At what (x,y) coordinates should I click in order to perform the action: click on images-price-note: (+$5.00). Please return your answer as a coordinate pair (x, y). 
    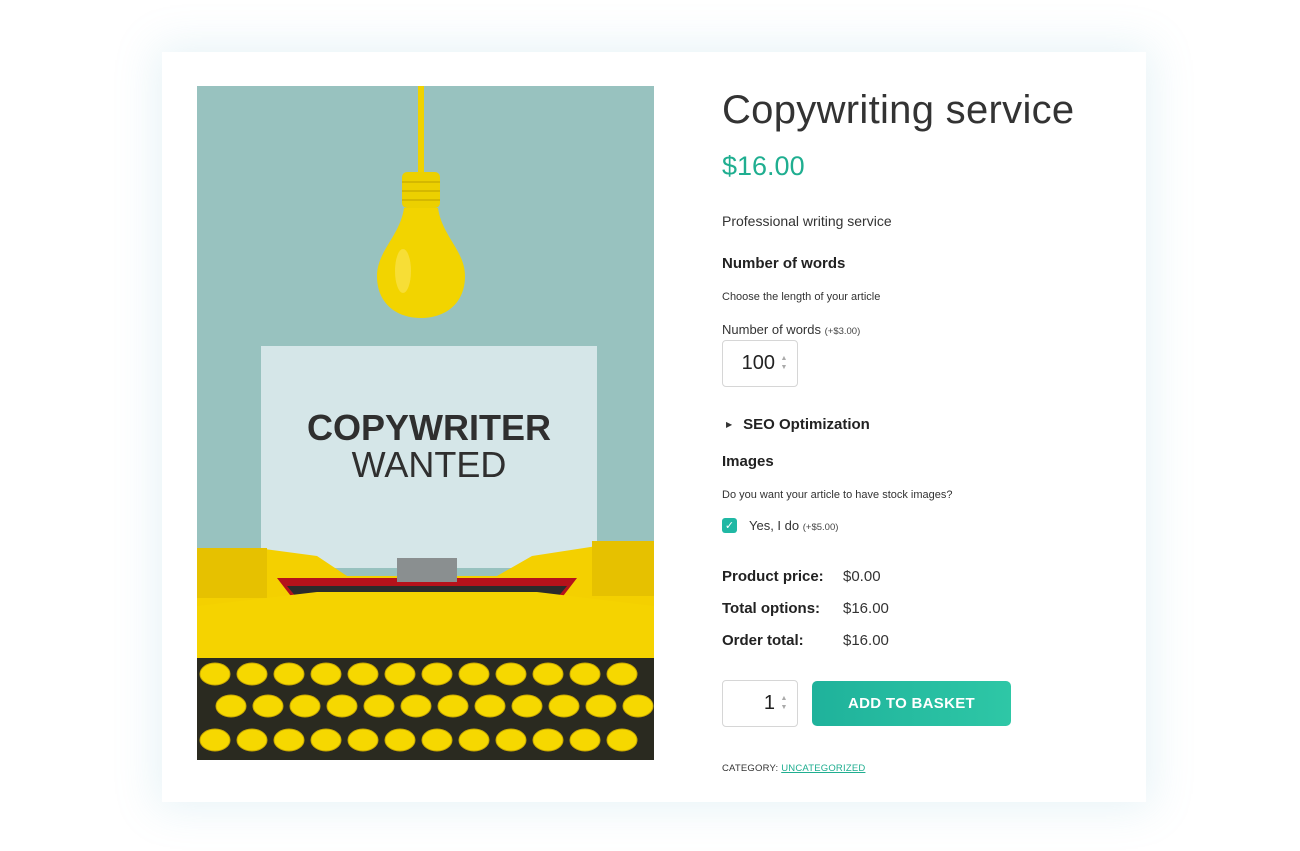
    Looking at the image, I should click on (820, 527).